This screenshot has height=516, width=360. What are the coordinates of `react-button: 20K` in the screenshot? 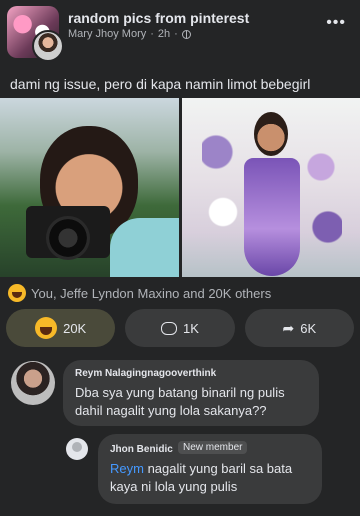 It's located at (61, 328).